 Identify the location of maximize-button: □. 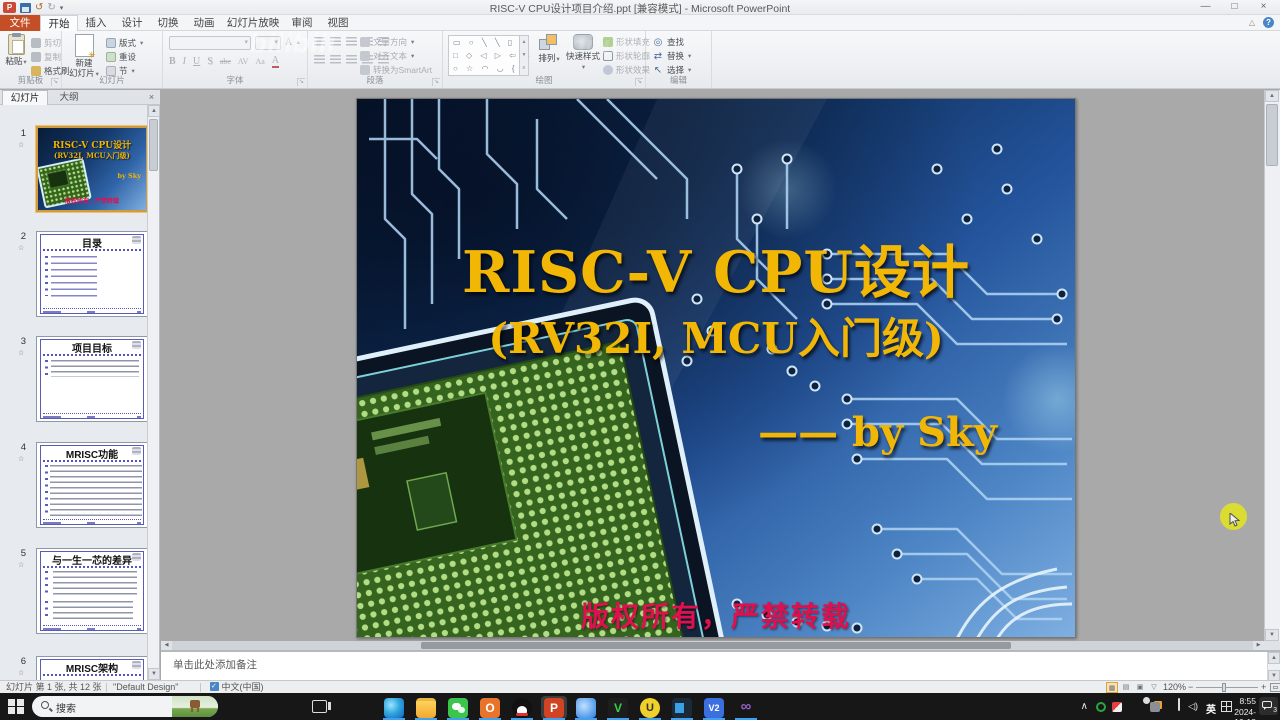
(1234, 7).